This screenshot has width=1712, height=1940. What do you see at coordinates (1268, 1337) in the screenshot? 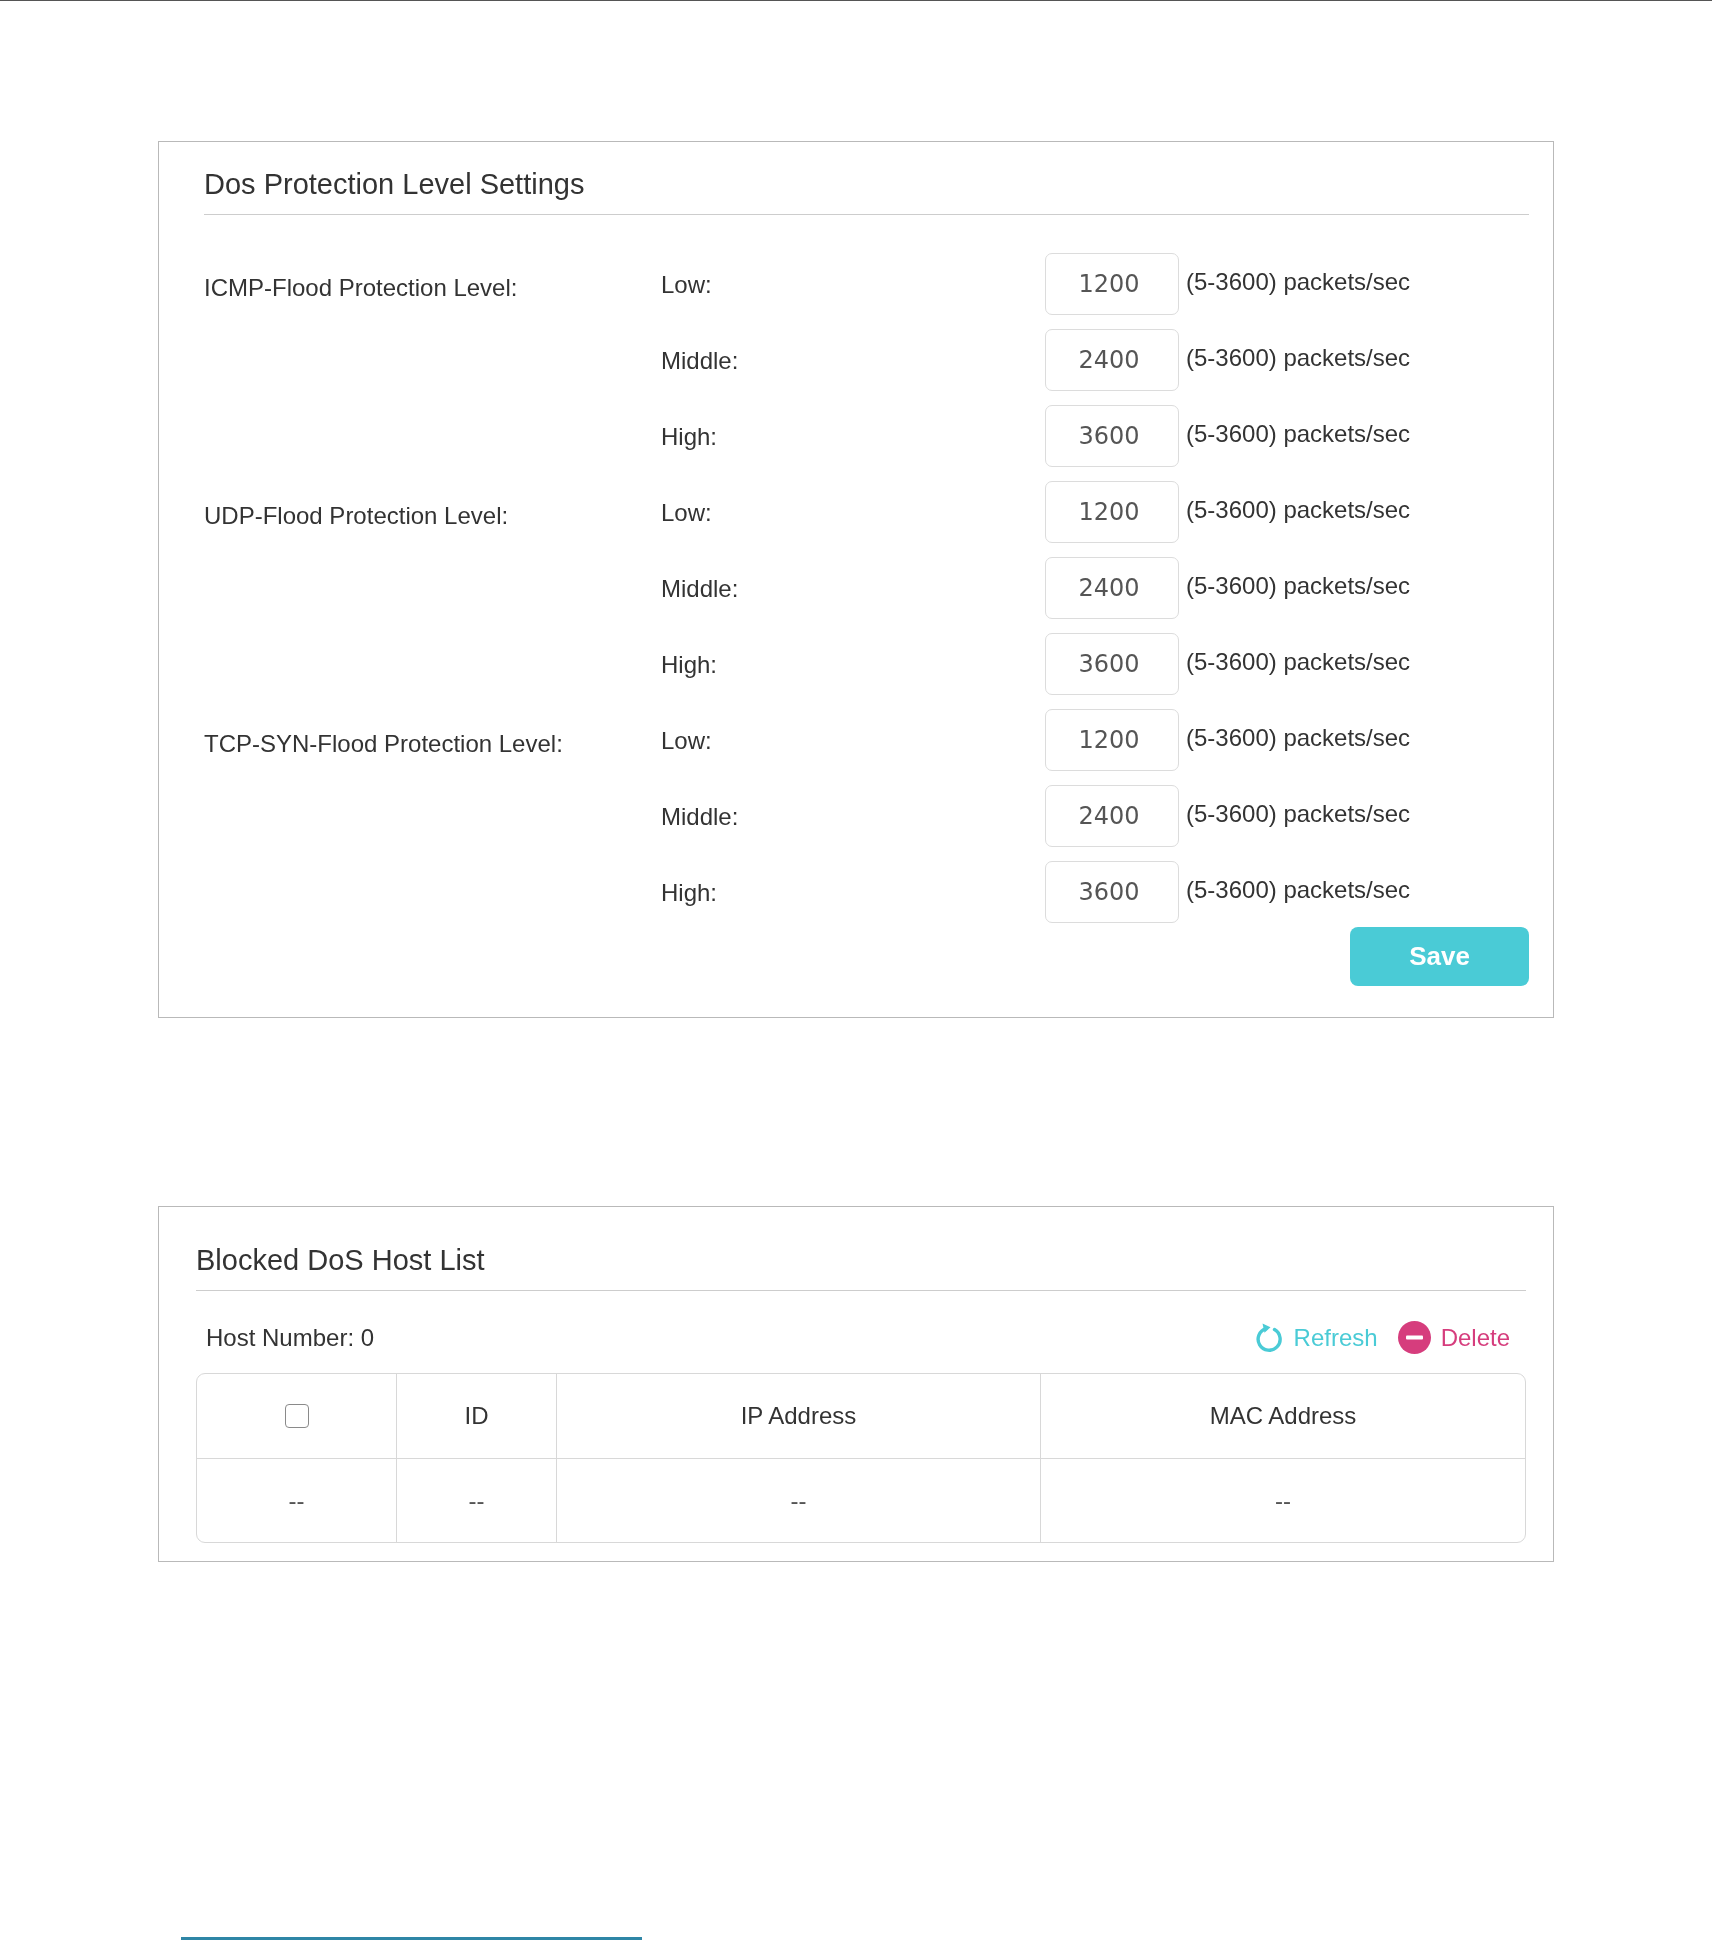
I see `refresh-icon` at bounding box center [1268, 1337].